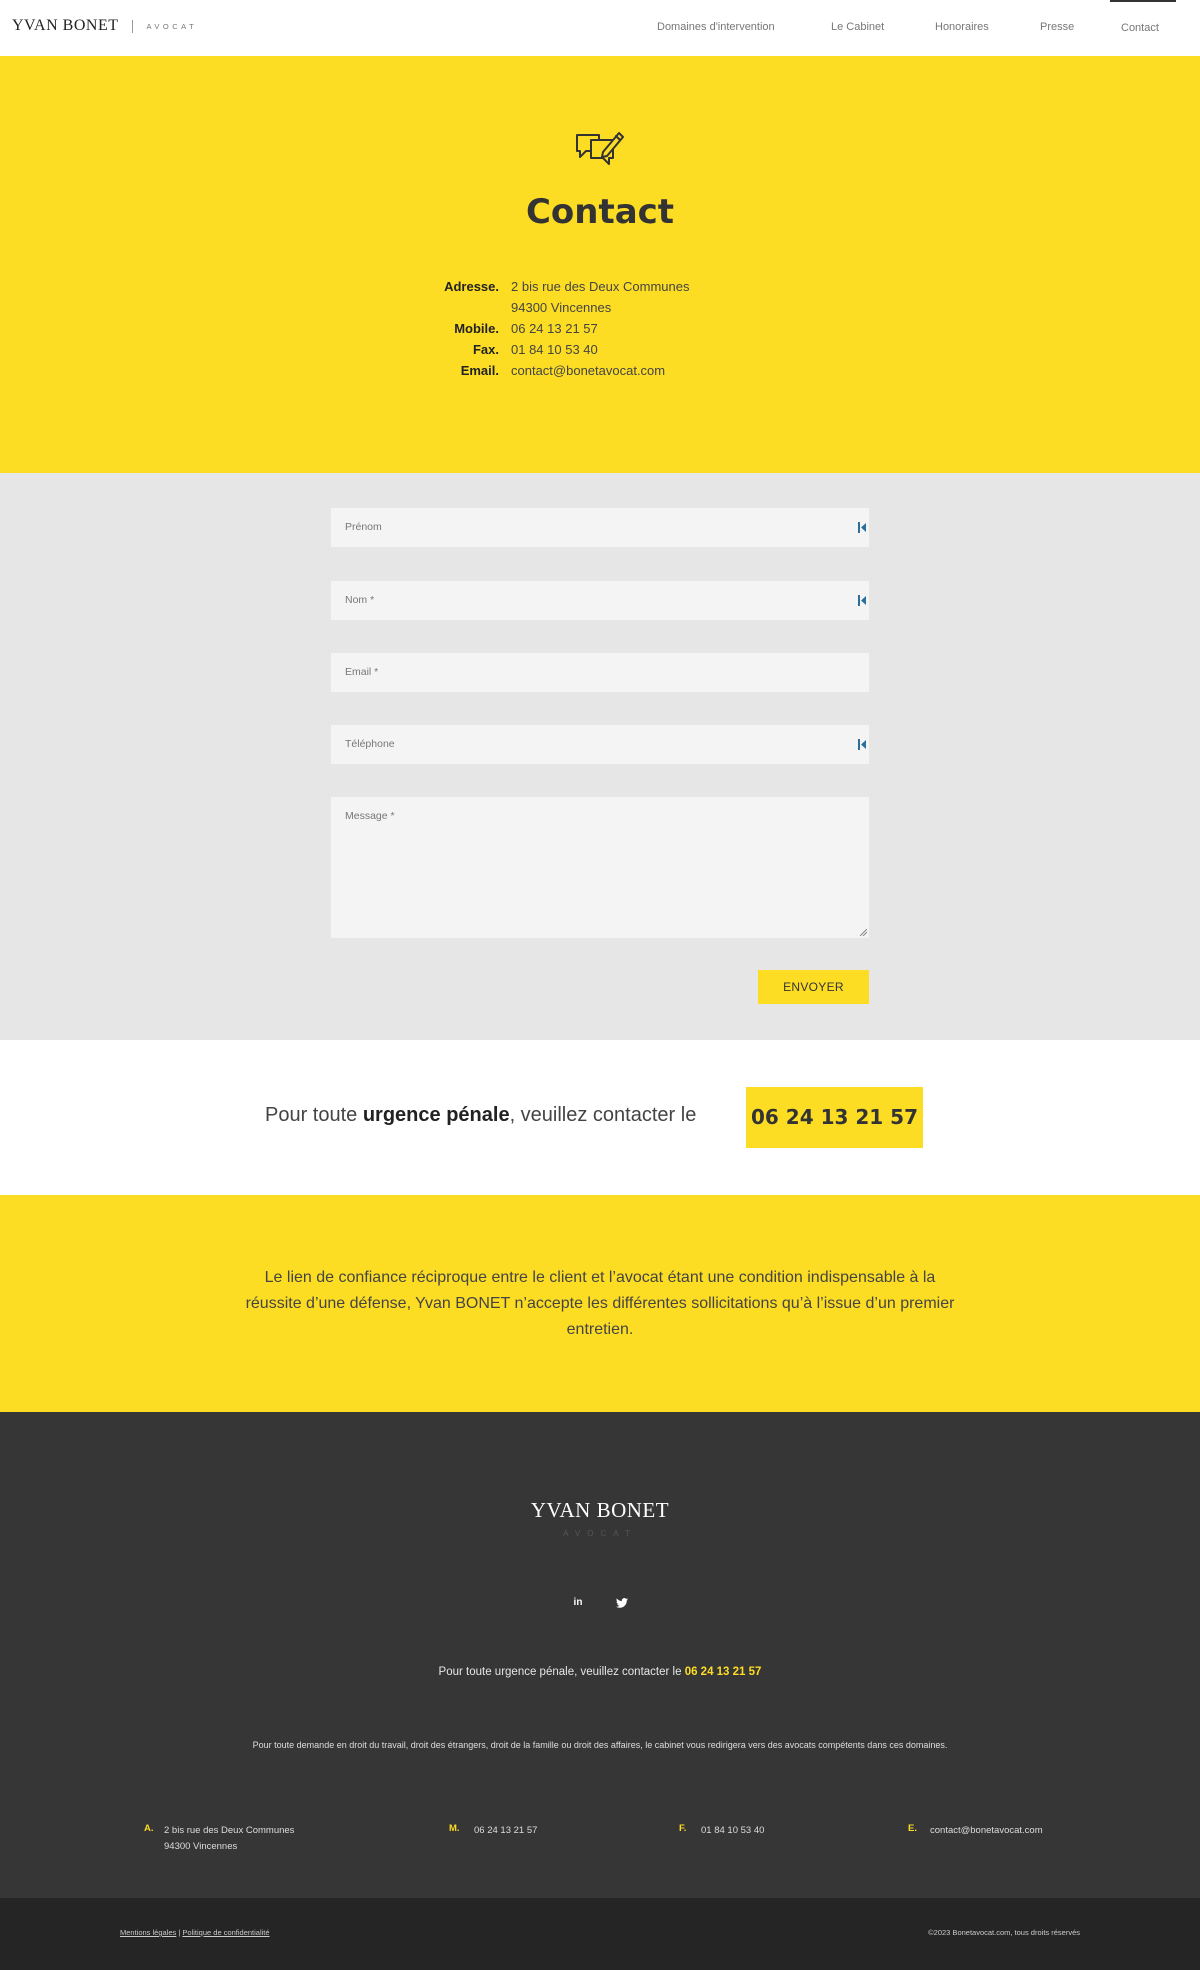 The image size is (1200, 1970). What do you see at coordinates (360, 600) in the screenshot?
I see `nom-placeholder: Nom *` at bounding box center [360, 600].